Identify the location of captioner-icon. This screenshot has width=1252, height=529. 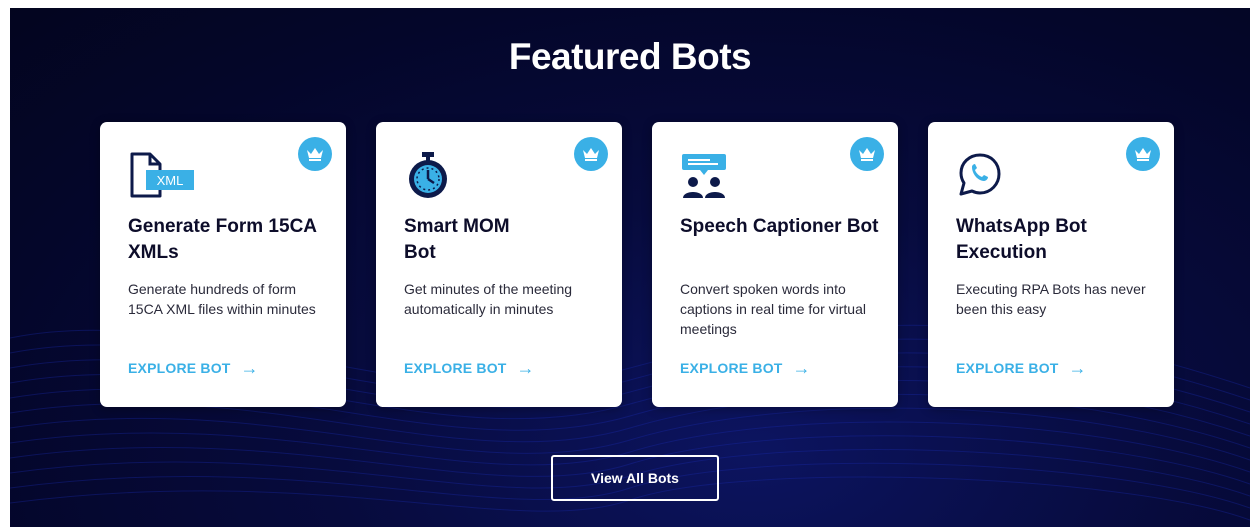
(706, 176).